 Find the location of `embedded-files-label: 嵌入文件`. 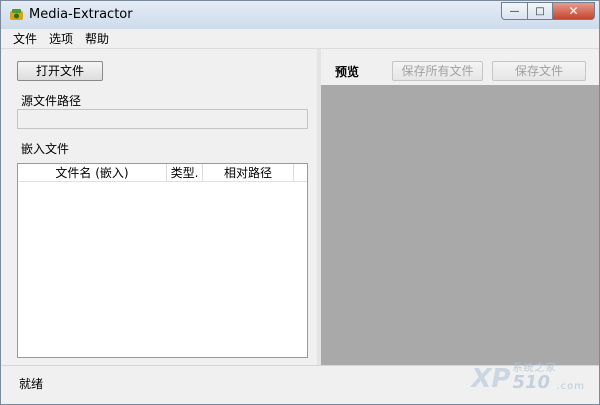

embedded-files-label: 嵌入文件 is located at coordinates (45, 149).